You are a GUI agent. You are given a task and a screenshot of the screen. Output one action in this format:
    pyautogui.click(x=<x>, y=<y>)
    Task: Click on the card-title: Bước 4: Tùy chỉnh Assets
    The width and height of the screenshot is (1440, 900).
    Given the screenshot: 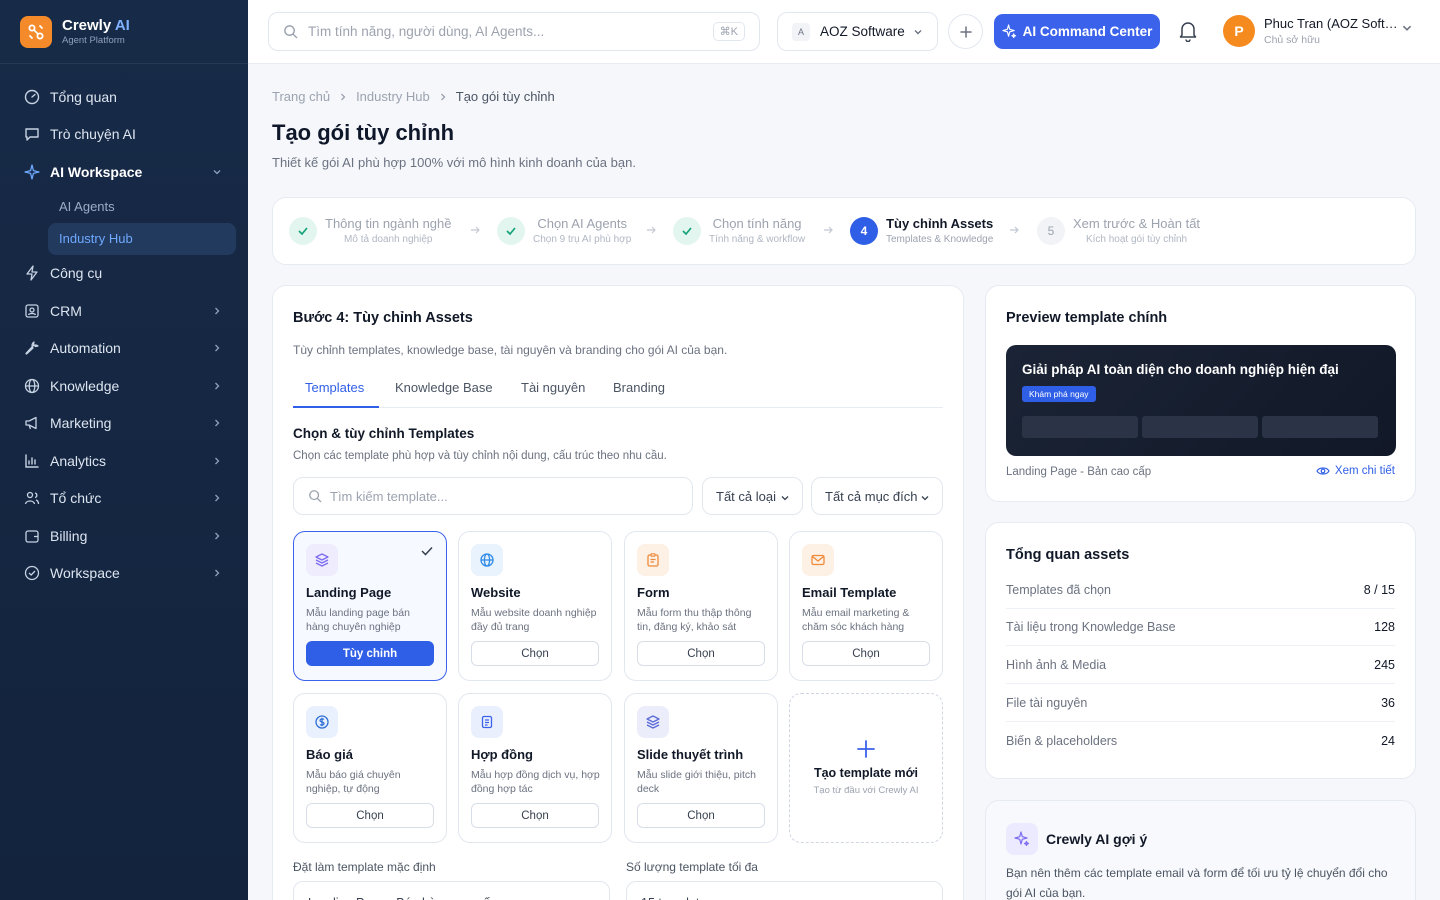 What is the action you would take?
    pyautogui.click(x=383, y=318)
    